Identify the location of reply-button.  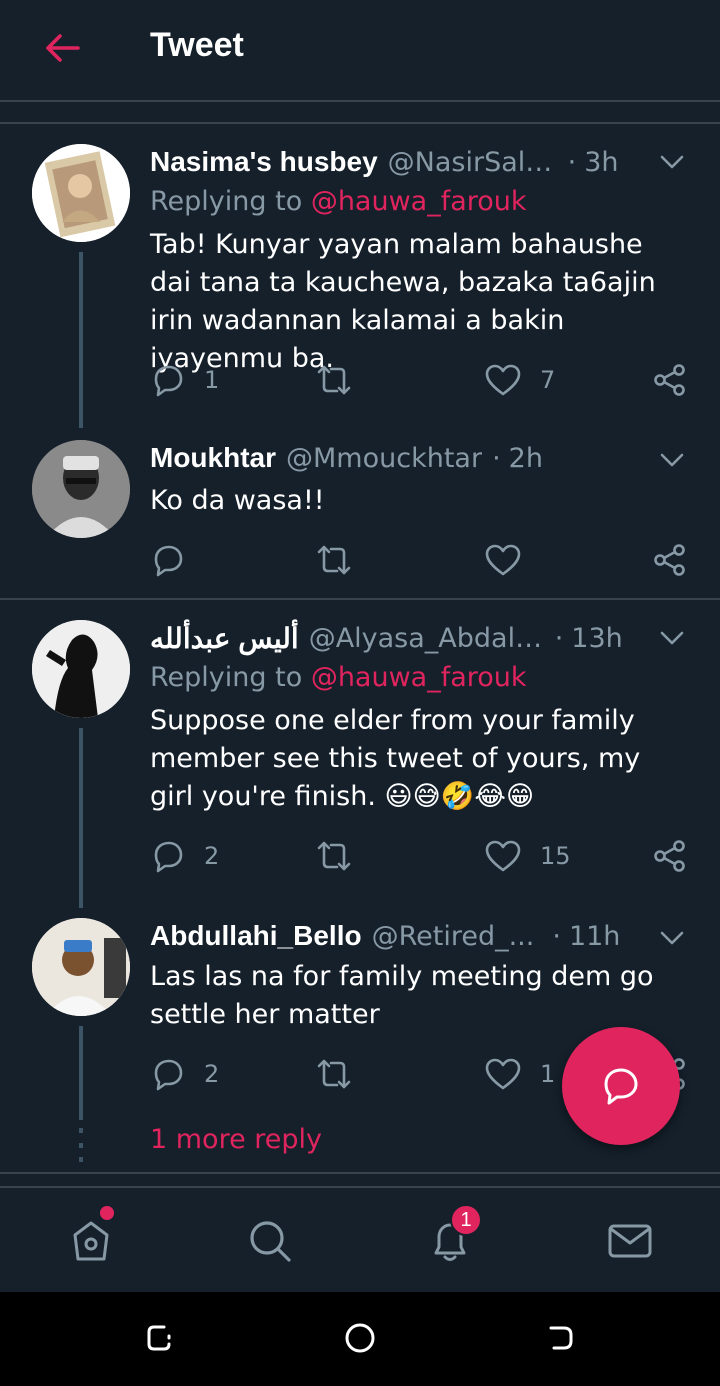
(177, 560).